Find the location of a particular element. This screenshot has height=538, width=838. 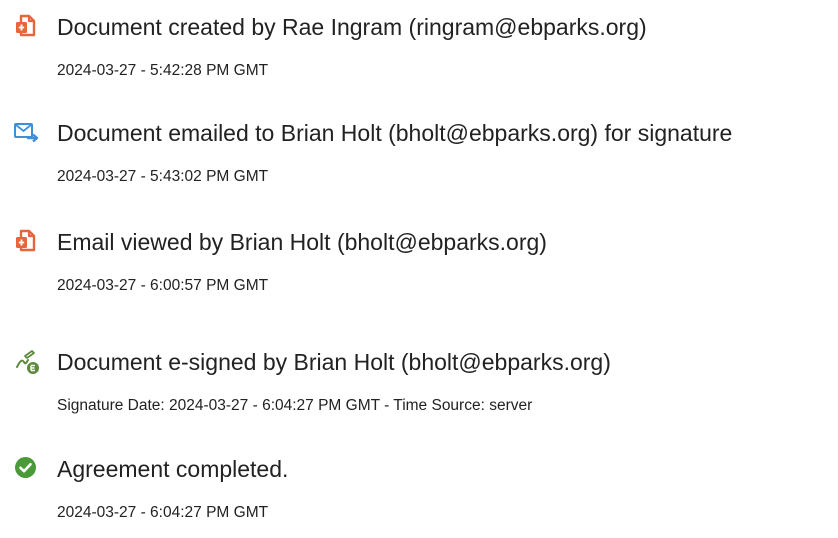

checkmark-icon is located at coordinates (27, 469).